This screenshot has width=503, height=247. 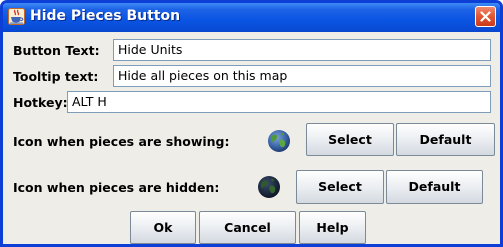 What do you see at coordinates (434, 187) in the screenshot?
I see `hidden-default-button: Default` at bounding box center [434, 187].